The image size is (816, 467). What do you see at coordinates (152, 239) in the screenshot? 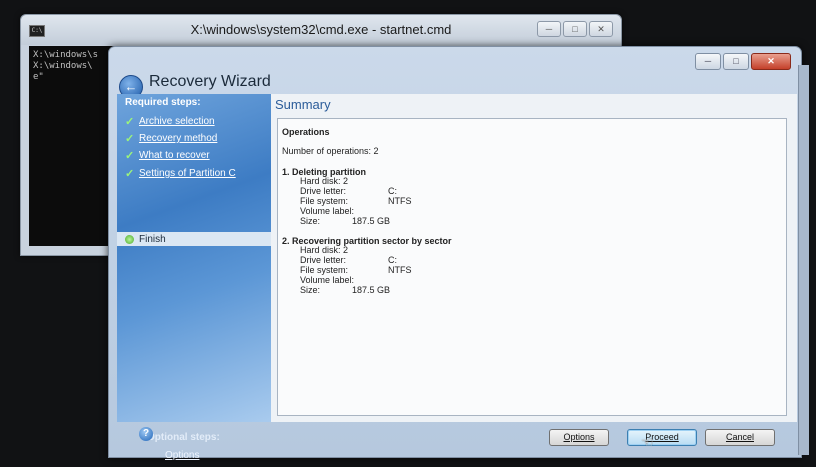
I see `step-label: Finish` at bounding box center [152, 239].